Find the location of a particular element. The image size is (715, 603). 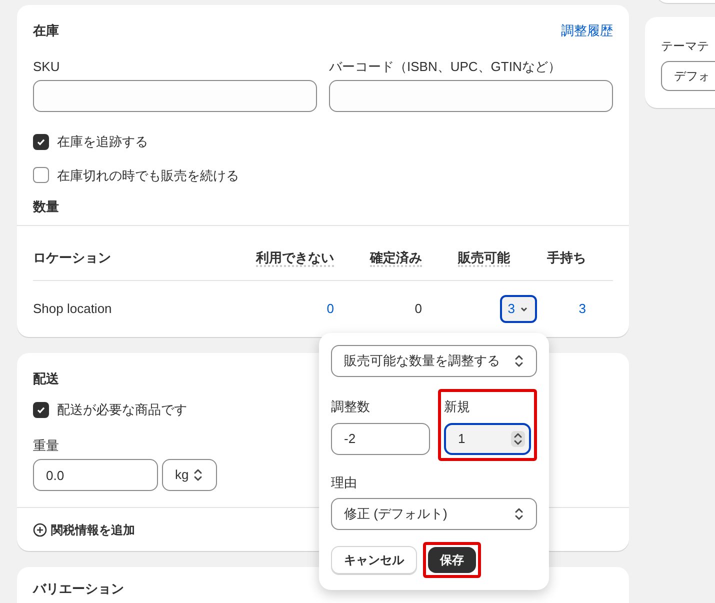

quantity-link: 0 is located at coordinates (330, 308).